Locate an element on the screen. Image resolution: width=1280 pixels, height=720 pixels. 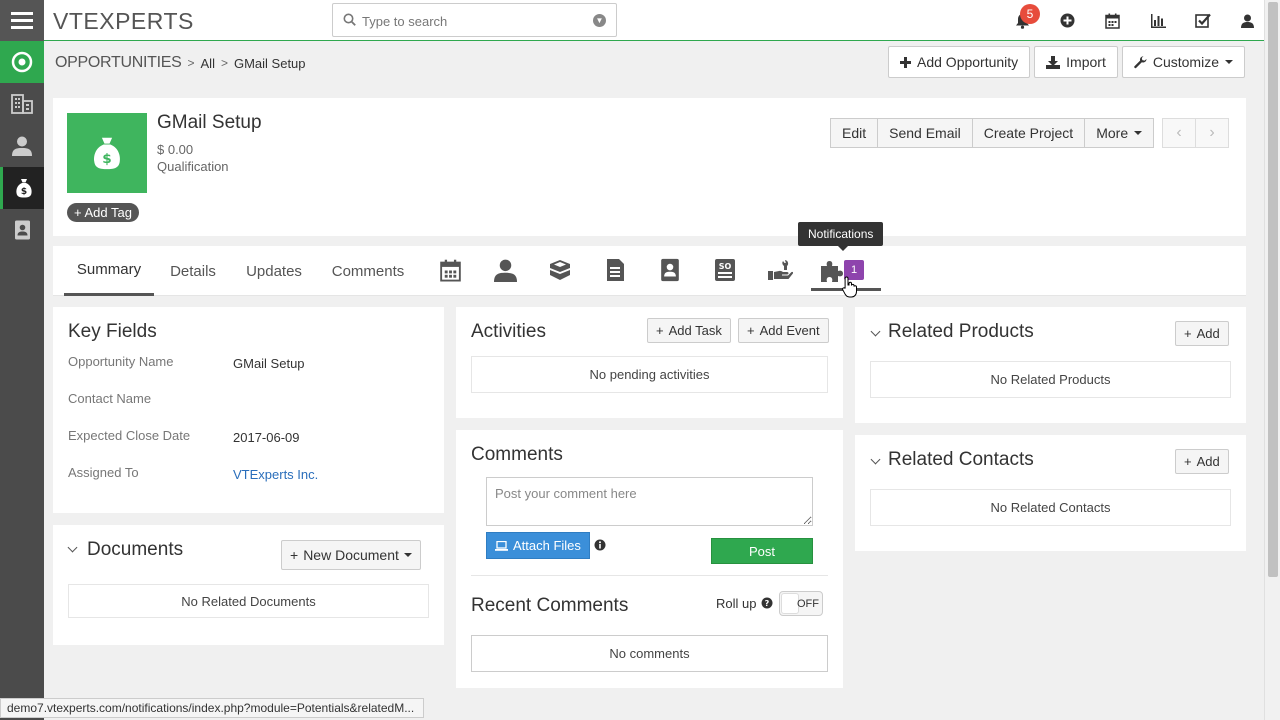
documents-empty-message: No Related Documents is located at coordinates (248, 601).